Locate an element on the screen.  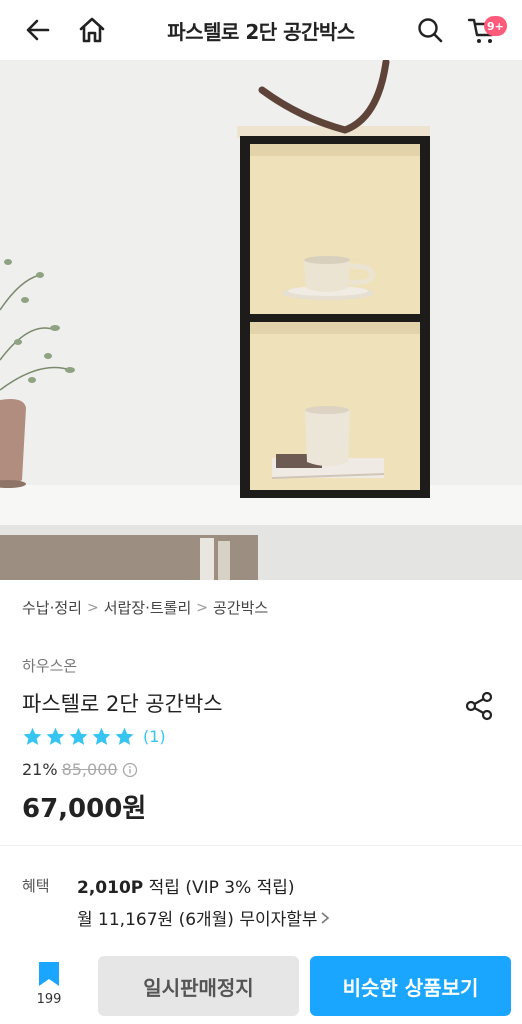
star-rating: (1) is located at coordinates (94, 736).